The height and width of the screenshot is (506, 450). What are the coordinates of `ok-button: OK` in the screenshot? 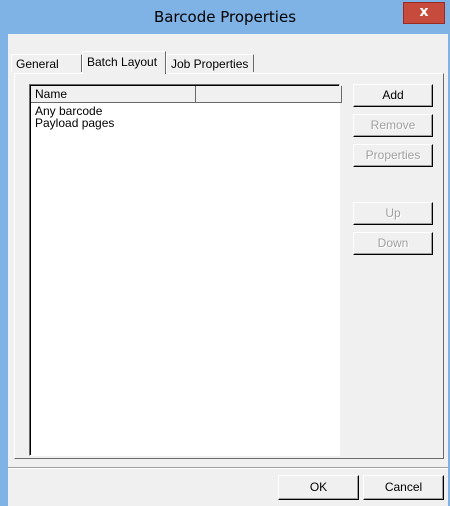 It's located at (318, 487).